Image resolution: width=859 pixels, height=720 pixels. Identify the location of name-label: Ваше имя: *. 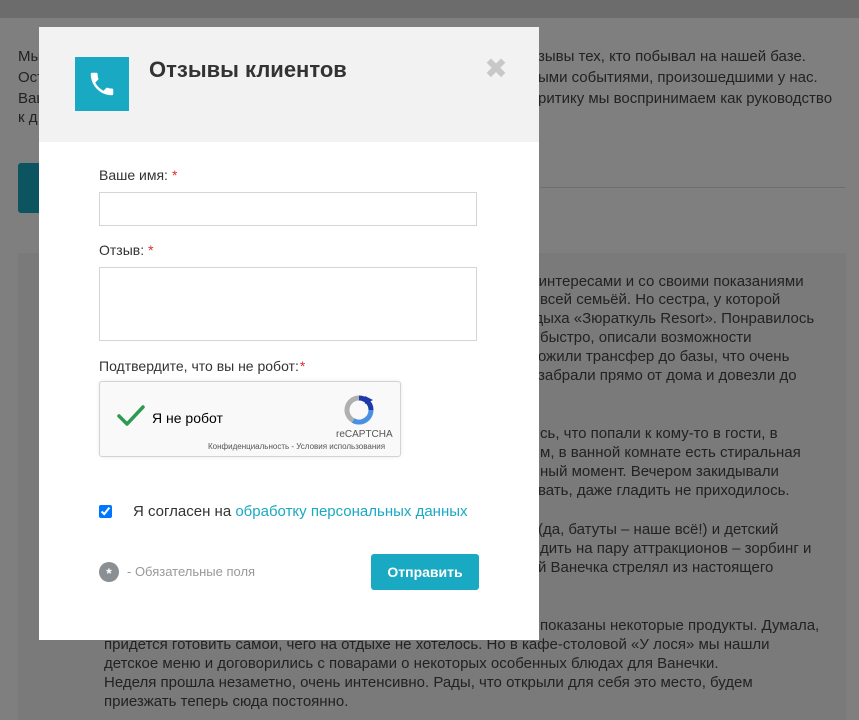
(138, 175).